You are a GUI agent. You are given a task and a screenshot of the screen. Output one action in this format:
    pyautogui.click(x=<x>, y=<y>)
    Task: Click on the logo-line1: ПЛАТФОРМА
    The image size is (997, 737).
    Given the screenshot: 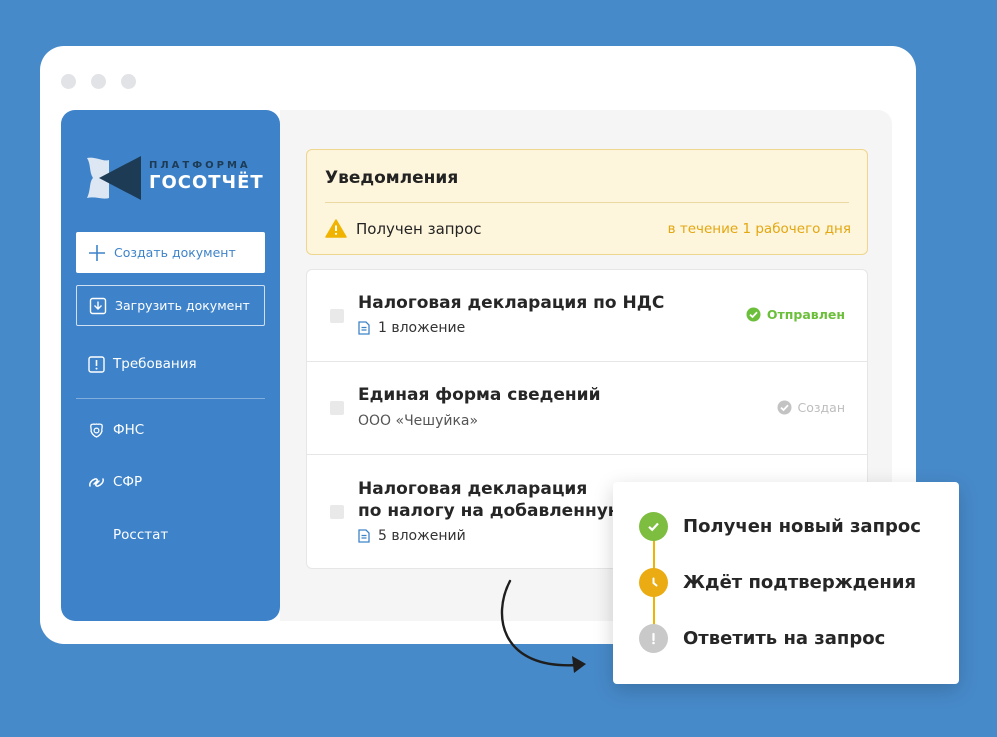 What is the action you would take?
    pyautogui.click(x=200, y=165)
    